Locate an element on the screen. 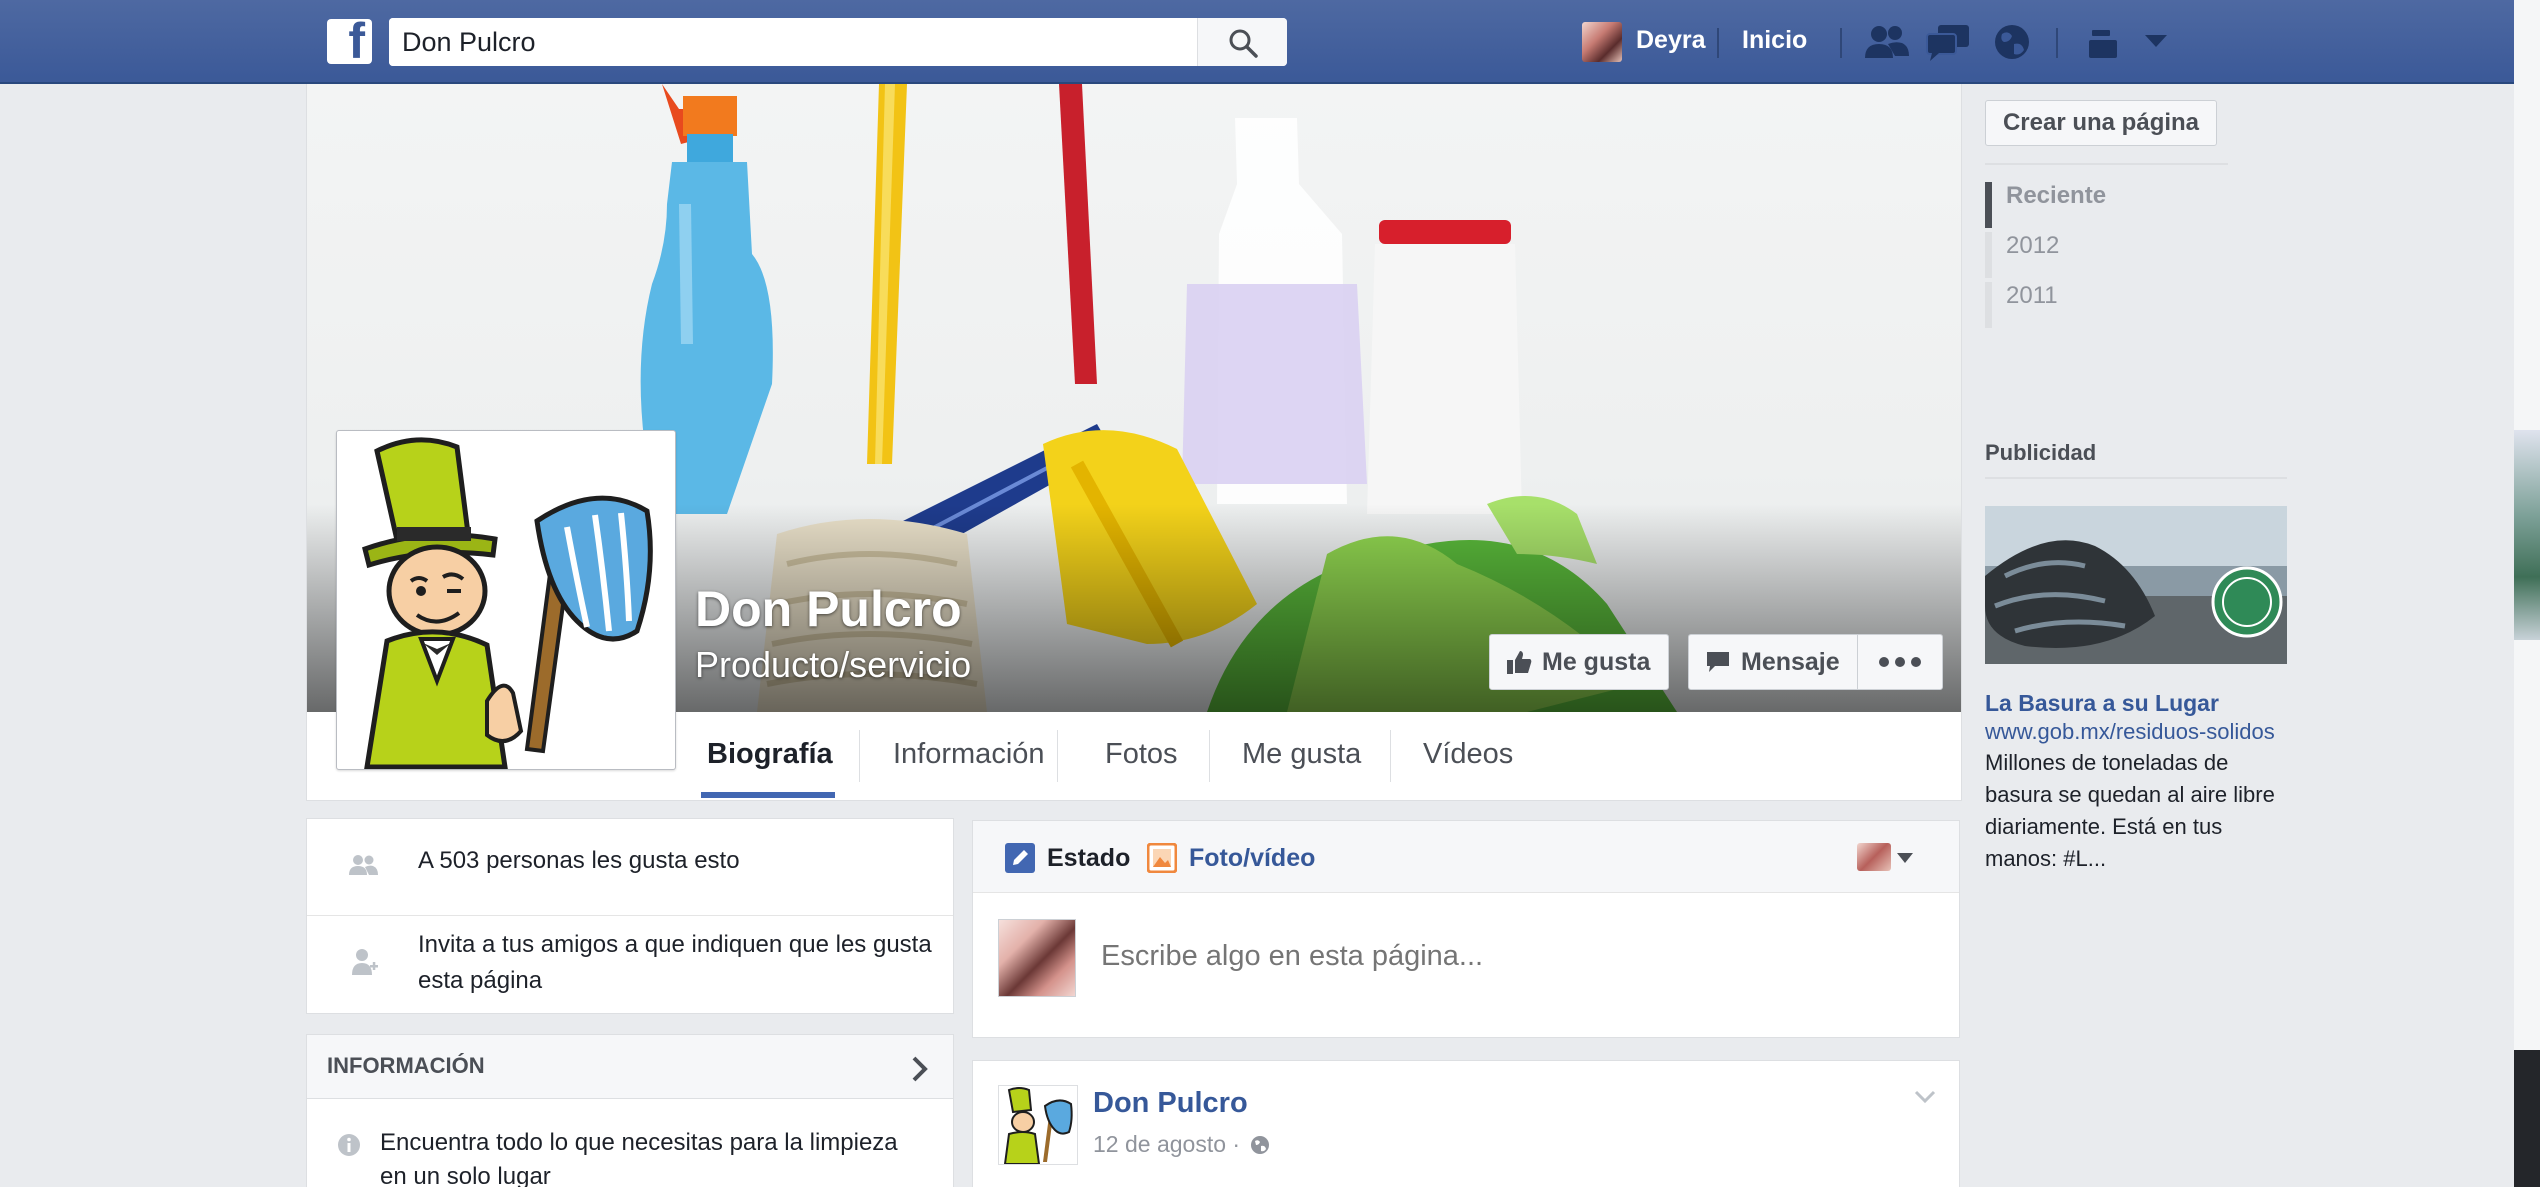  post-timestamp: 12 de agosto · is located at coordinates (1181, 1144).